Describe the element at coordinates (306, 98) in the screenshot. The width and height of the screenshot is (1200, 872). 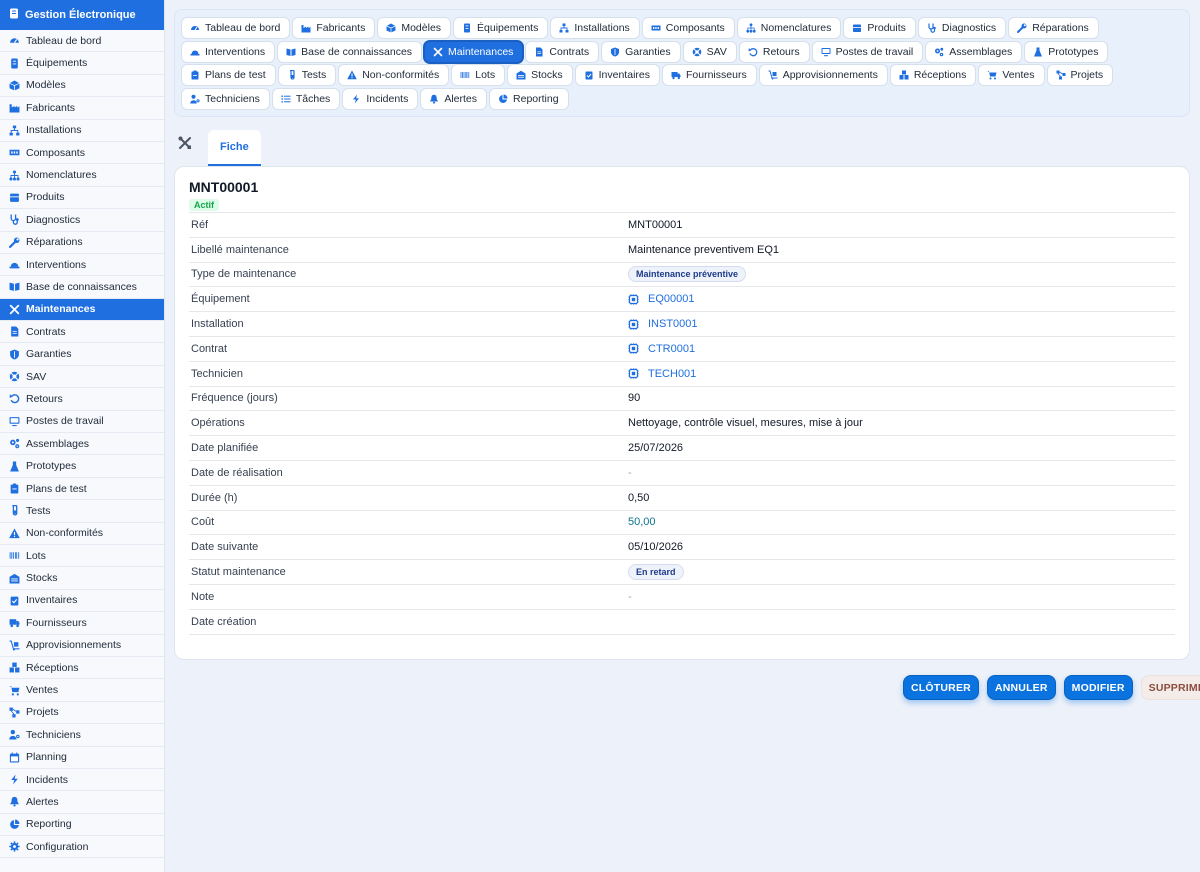
I see `tab-taches: Tâches` at that location.